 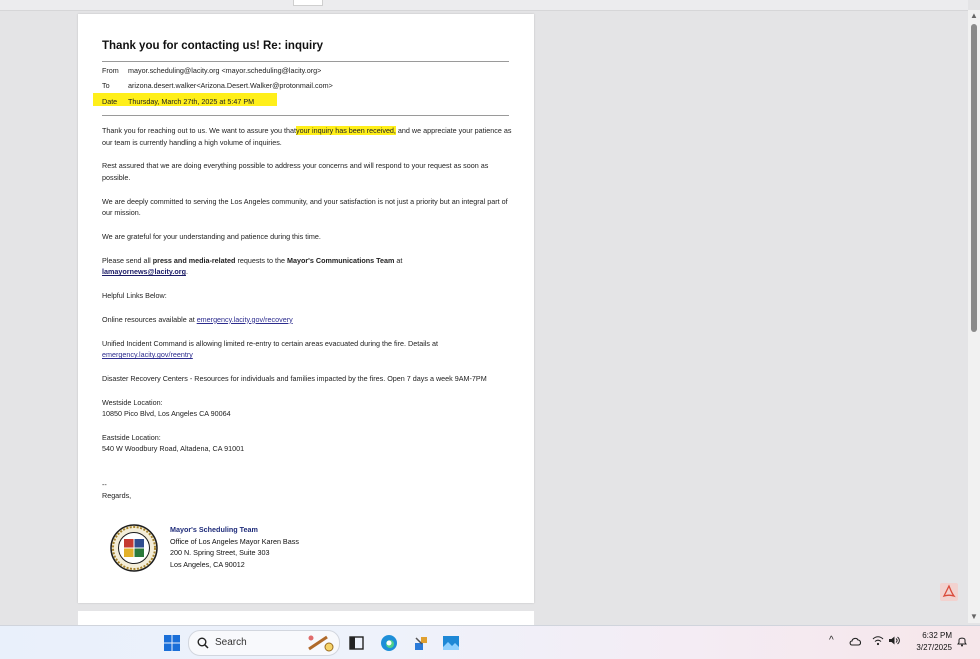 What do you see at coordinates (147, 354) in the screenshot?
I see `reentry-link: emergency.lacity.gov/reentry` at bounding box center [147, 354].